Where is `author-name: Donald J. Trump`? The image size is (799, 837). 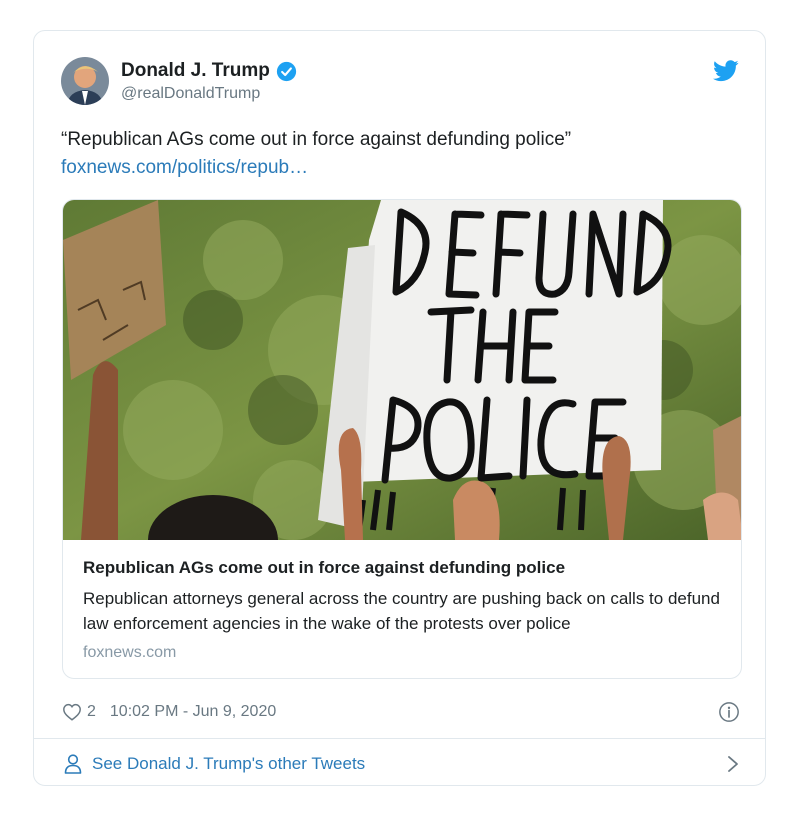 author-name: Donald J. Trump is located at coordinates (195, 71).